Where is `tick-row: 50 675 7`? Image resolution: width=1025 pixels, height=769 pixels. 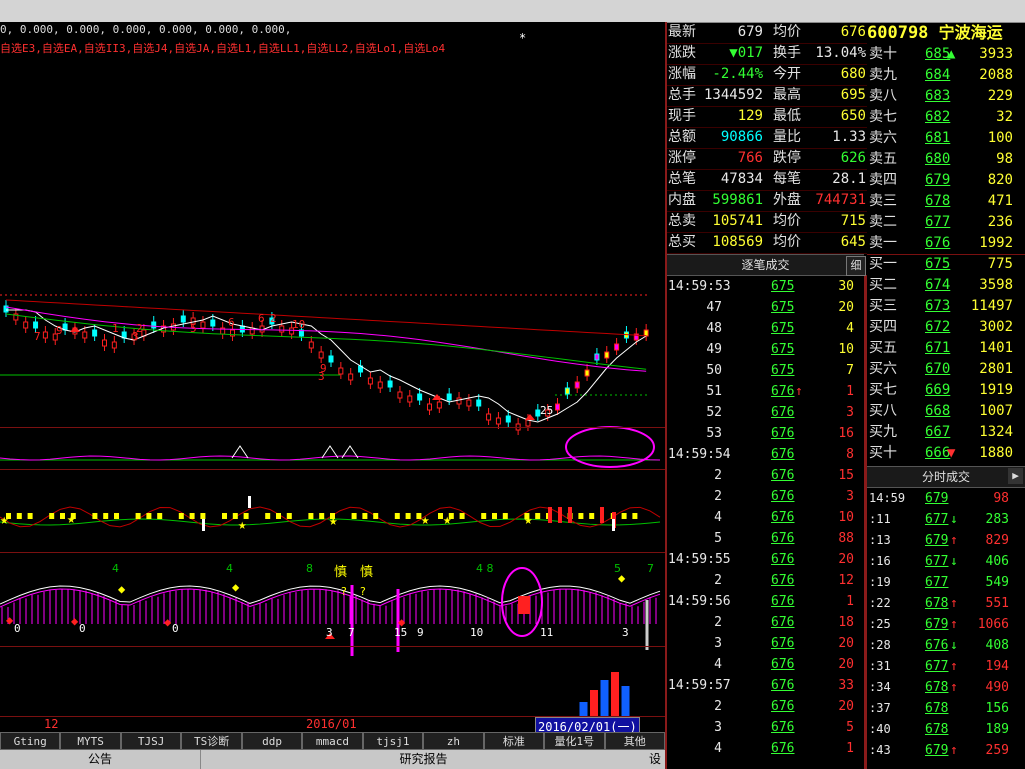
tick-row: 50 675 7 is located at coordinates (765, 370).